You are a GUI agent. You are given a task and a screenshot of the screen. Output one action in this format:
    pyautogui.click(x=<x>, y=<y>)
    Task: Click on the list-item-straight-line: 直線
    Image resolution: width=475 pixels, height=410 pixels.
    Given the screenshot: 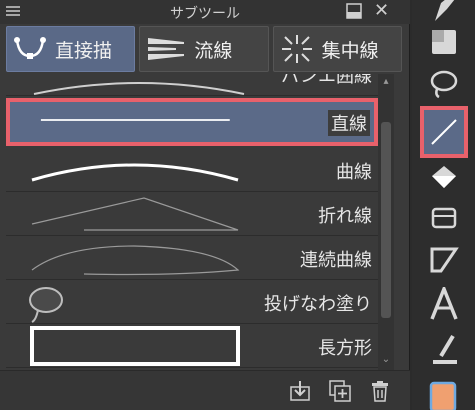 What is the action you would take?
    pyautogui.click(x=192, y=122)
    